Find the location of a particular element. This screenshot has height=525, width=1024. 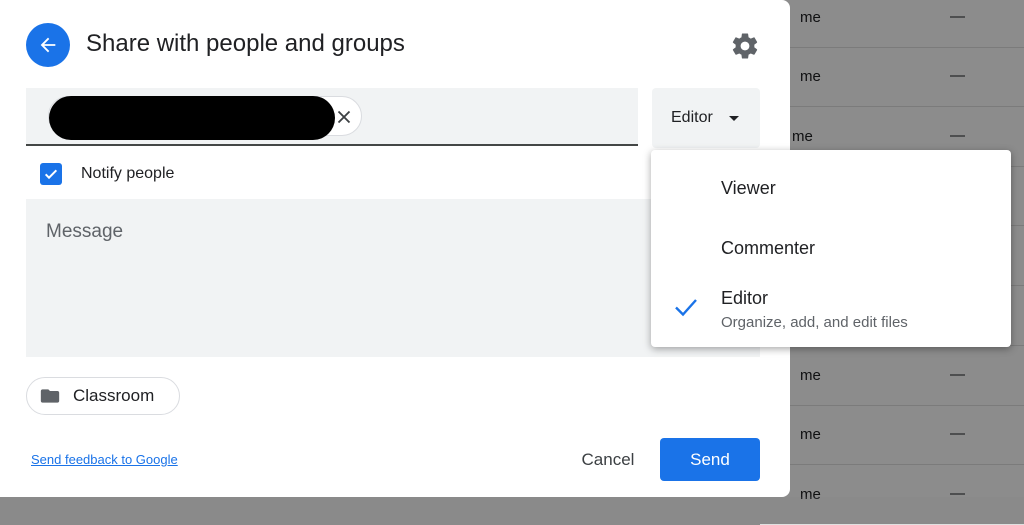

people-input-area is located at coordinates (332, 117).